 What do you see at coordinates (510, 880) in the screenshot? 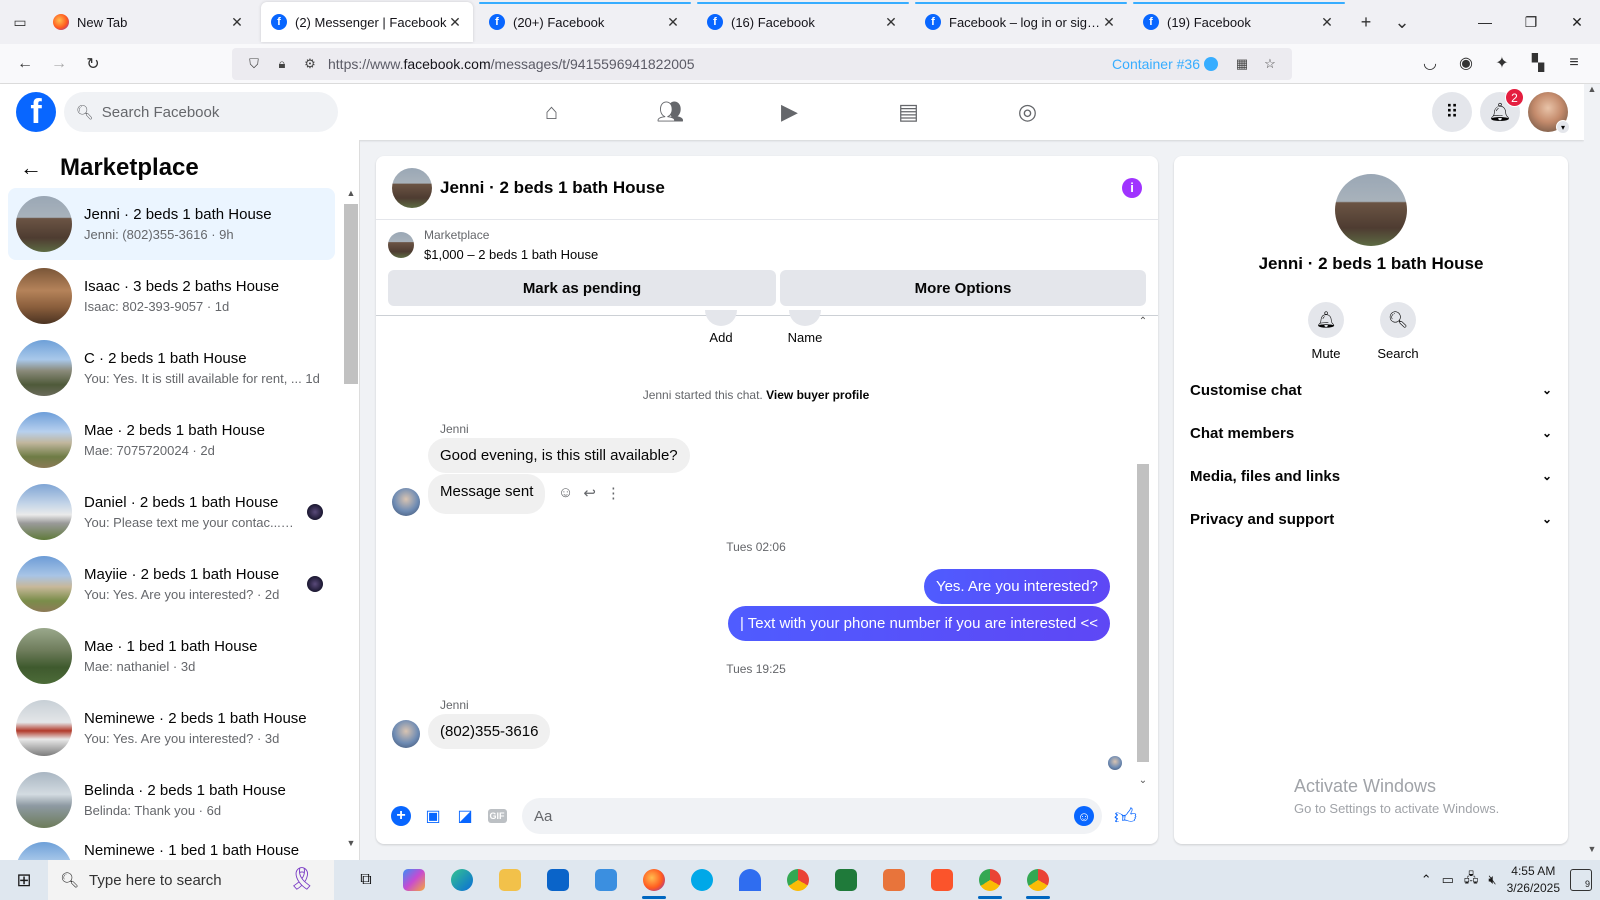
I see `file-explorer-icon` at bounding box center [510, 880].